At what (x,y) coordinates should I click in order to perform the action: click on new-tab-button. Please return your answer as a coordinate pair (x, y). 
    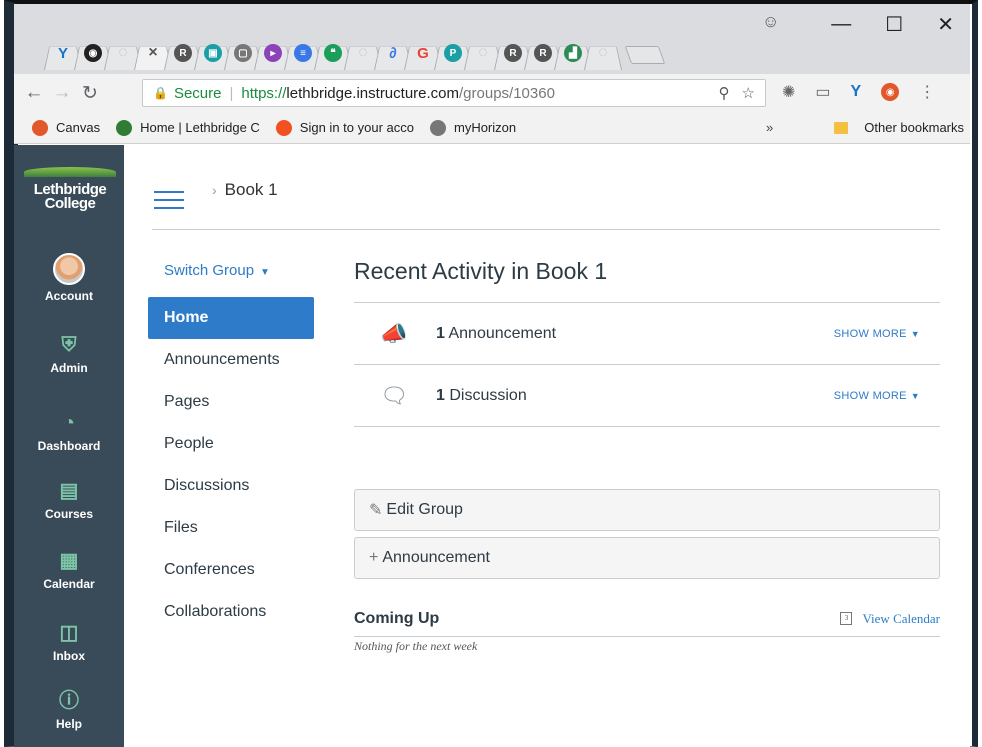
    Looking at the image, I should click on (645, 55).